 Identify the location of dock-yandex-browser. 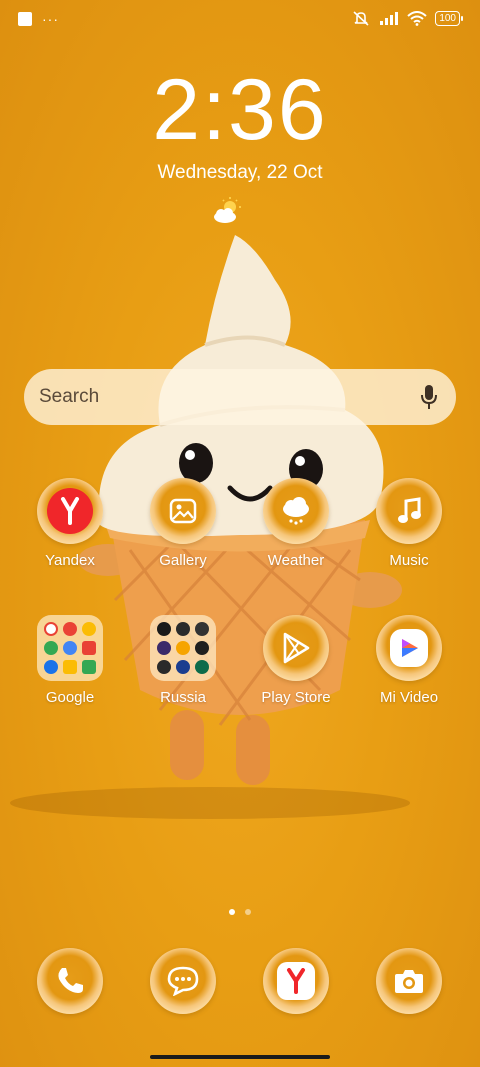
(296, 981).